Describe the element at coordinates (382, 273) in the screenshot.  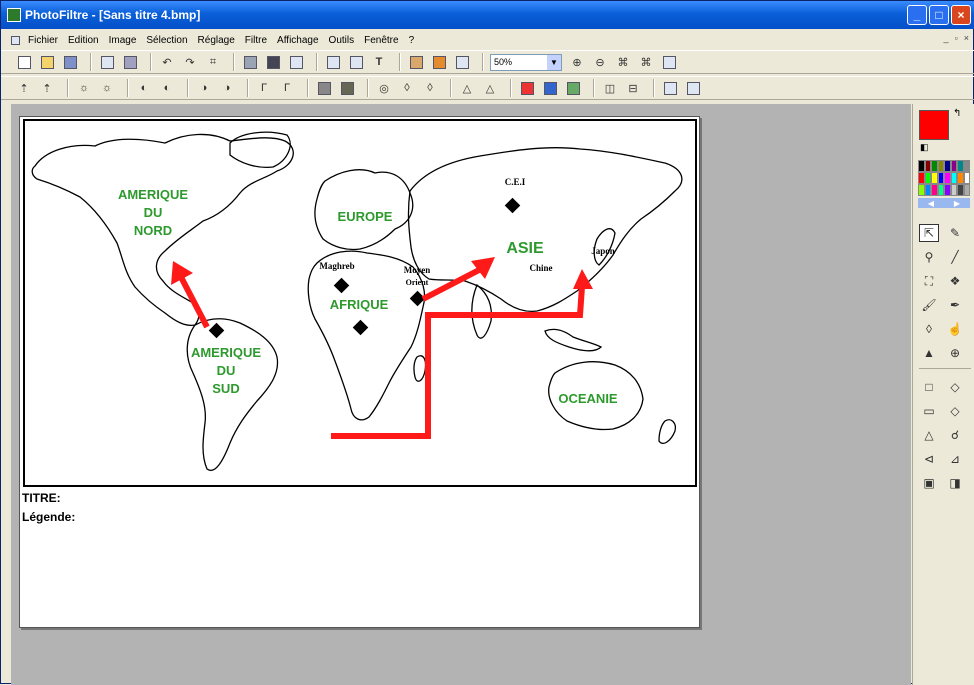
I see `arrow-heads` at that location.